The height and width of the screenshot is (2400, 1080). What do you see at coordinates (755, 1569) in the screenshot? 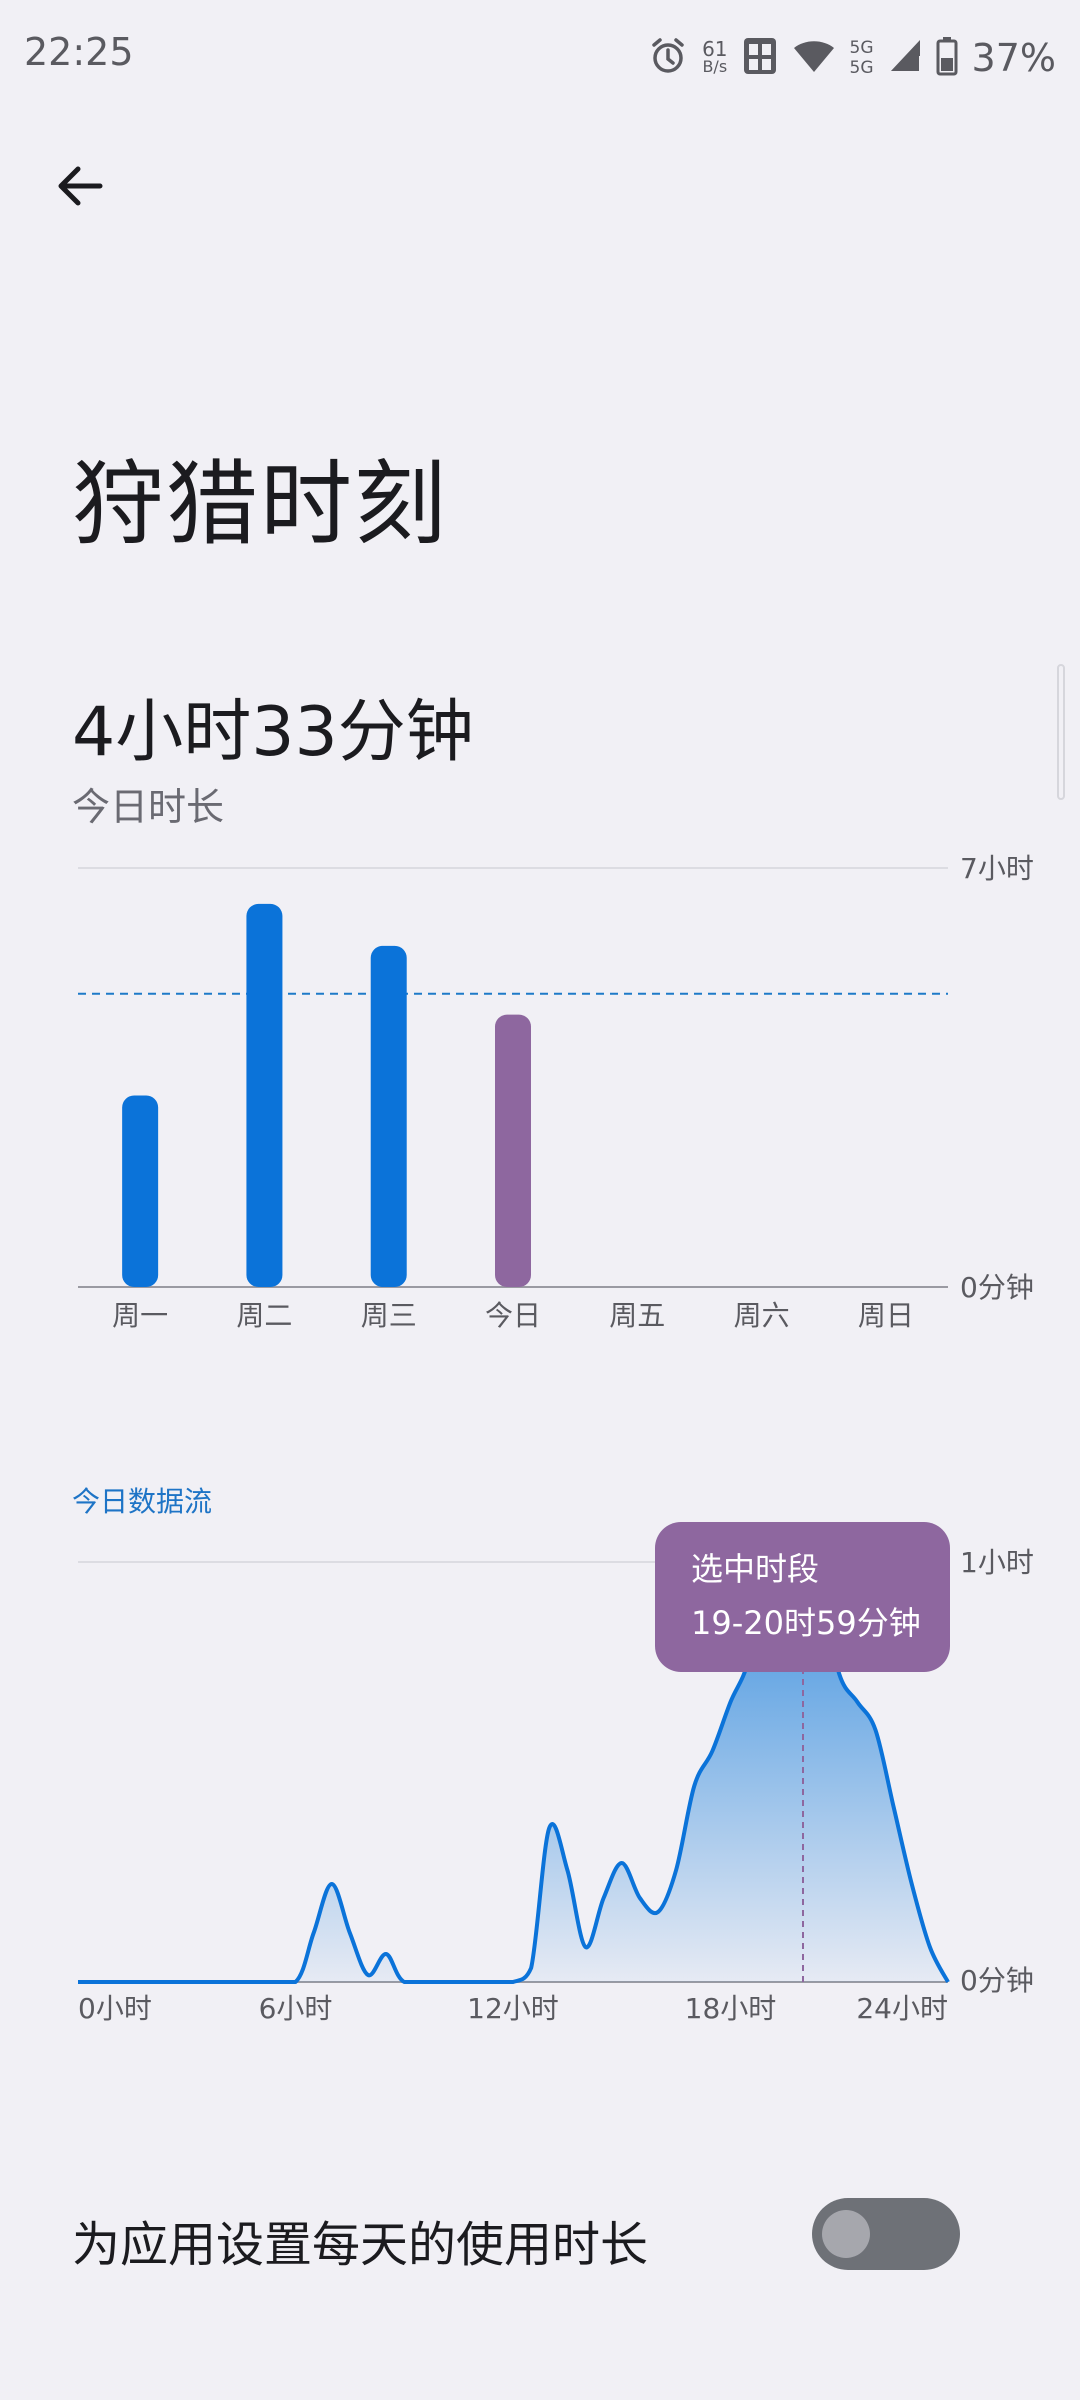
I see `tooltip-title: 选中时段` at bounding box center [755, 1569].